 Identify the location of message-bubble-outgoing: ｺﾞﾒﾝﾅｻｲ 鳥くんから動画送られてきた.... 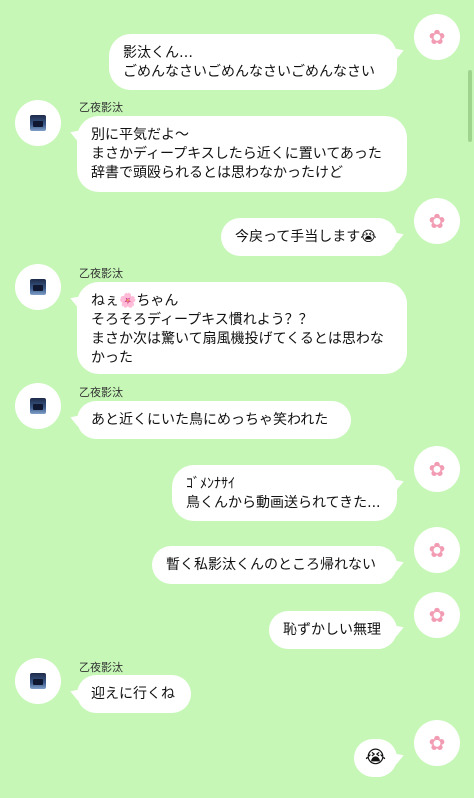
(284, 493).